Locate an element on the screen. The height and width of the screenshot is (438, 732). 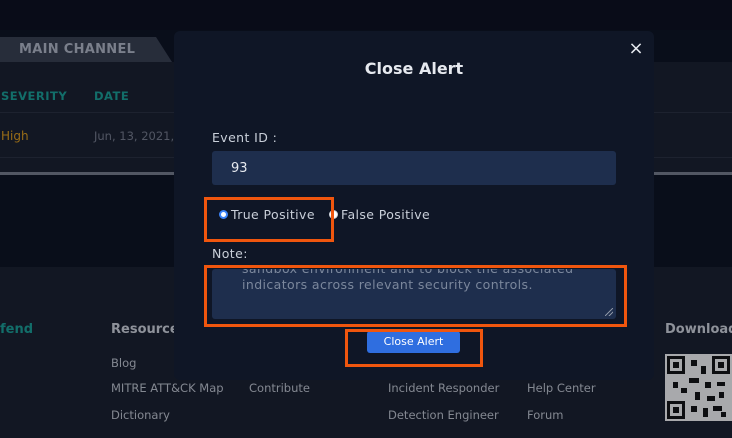
event-id-field is located at coordinates (414, 168).